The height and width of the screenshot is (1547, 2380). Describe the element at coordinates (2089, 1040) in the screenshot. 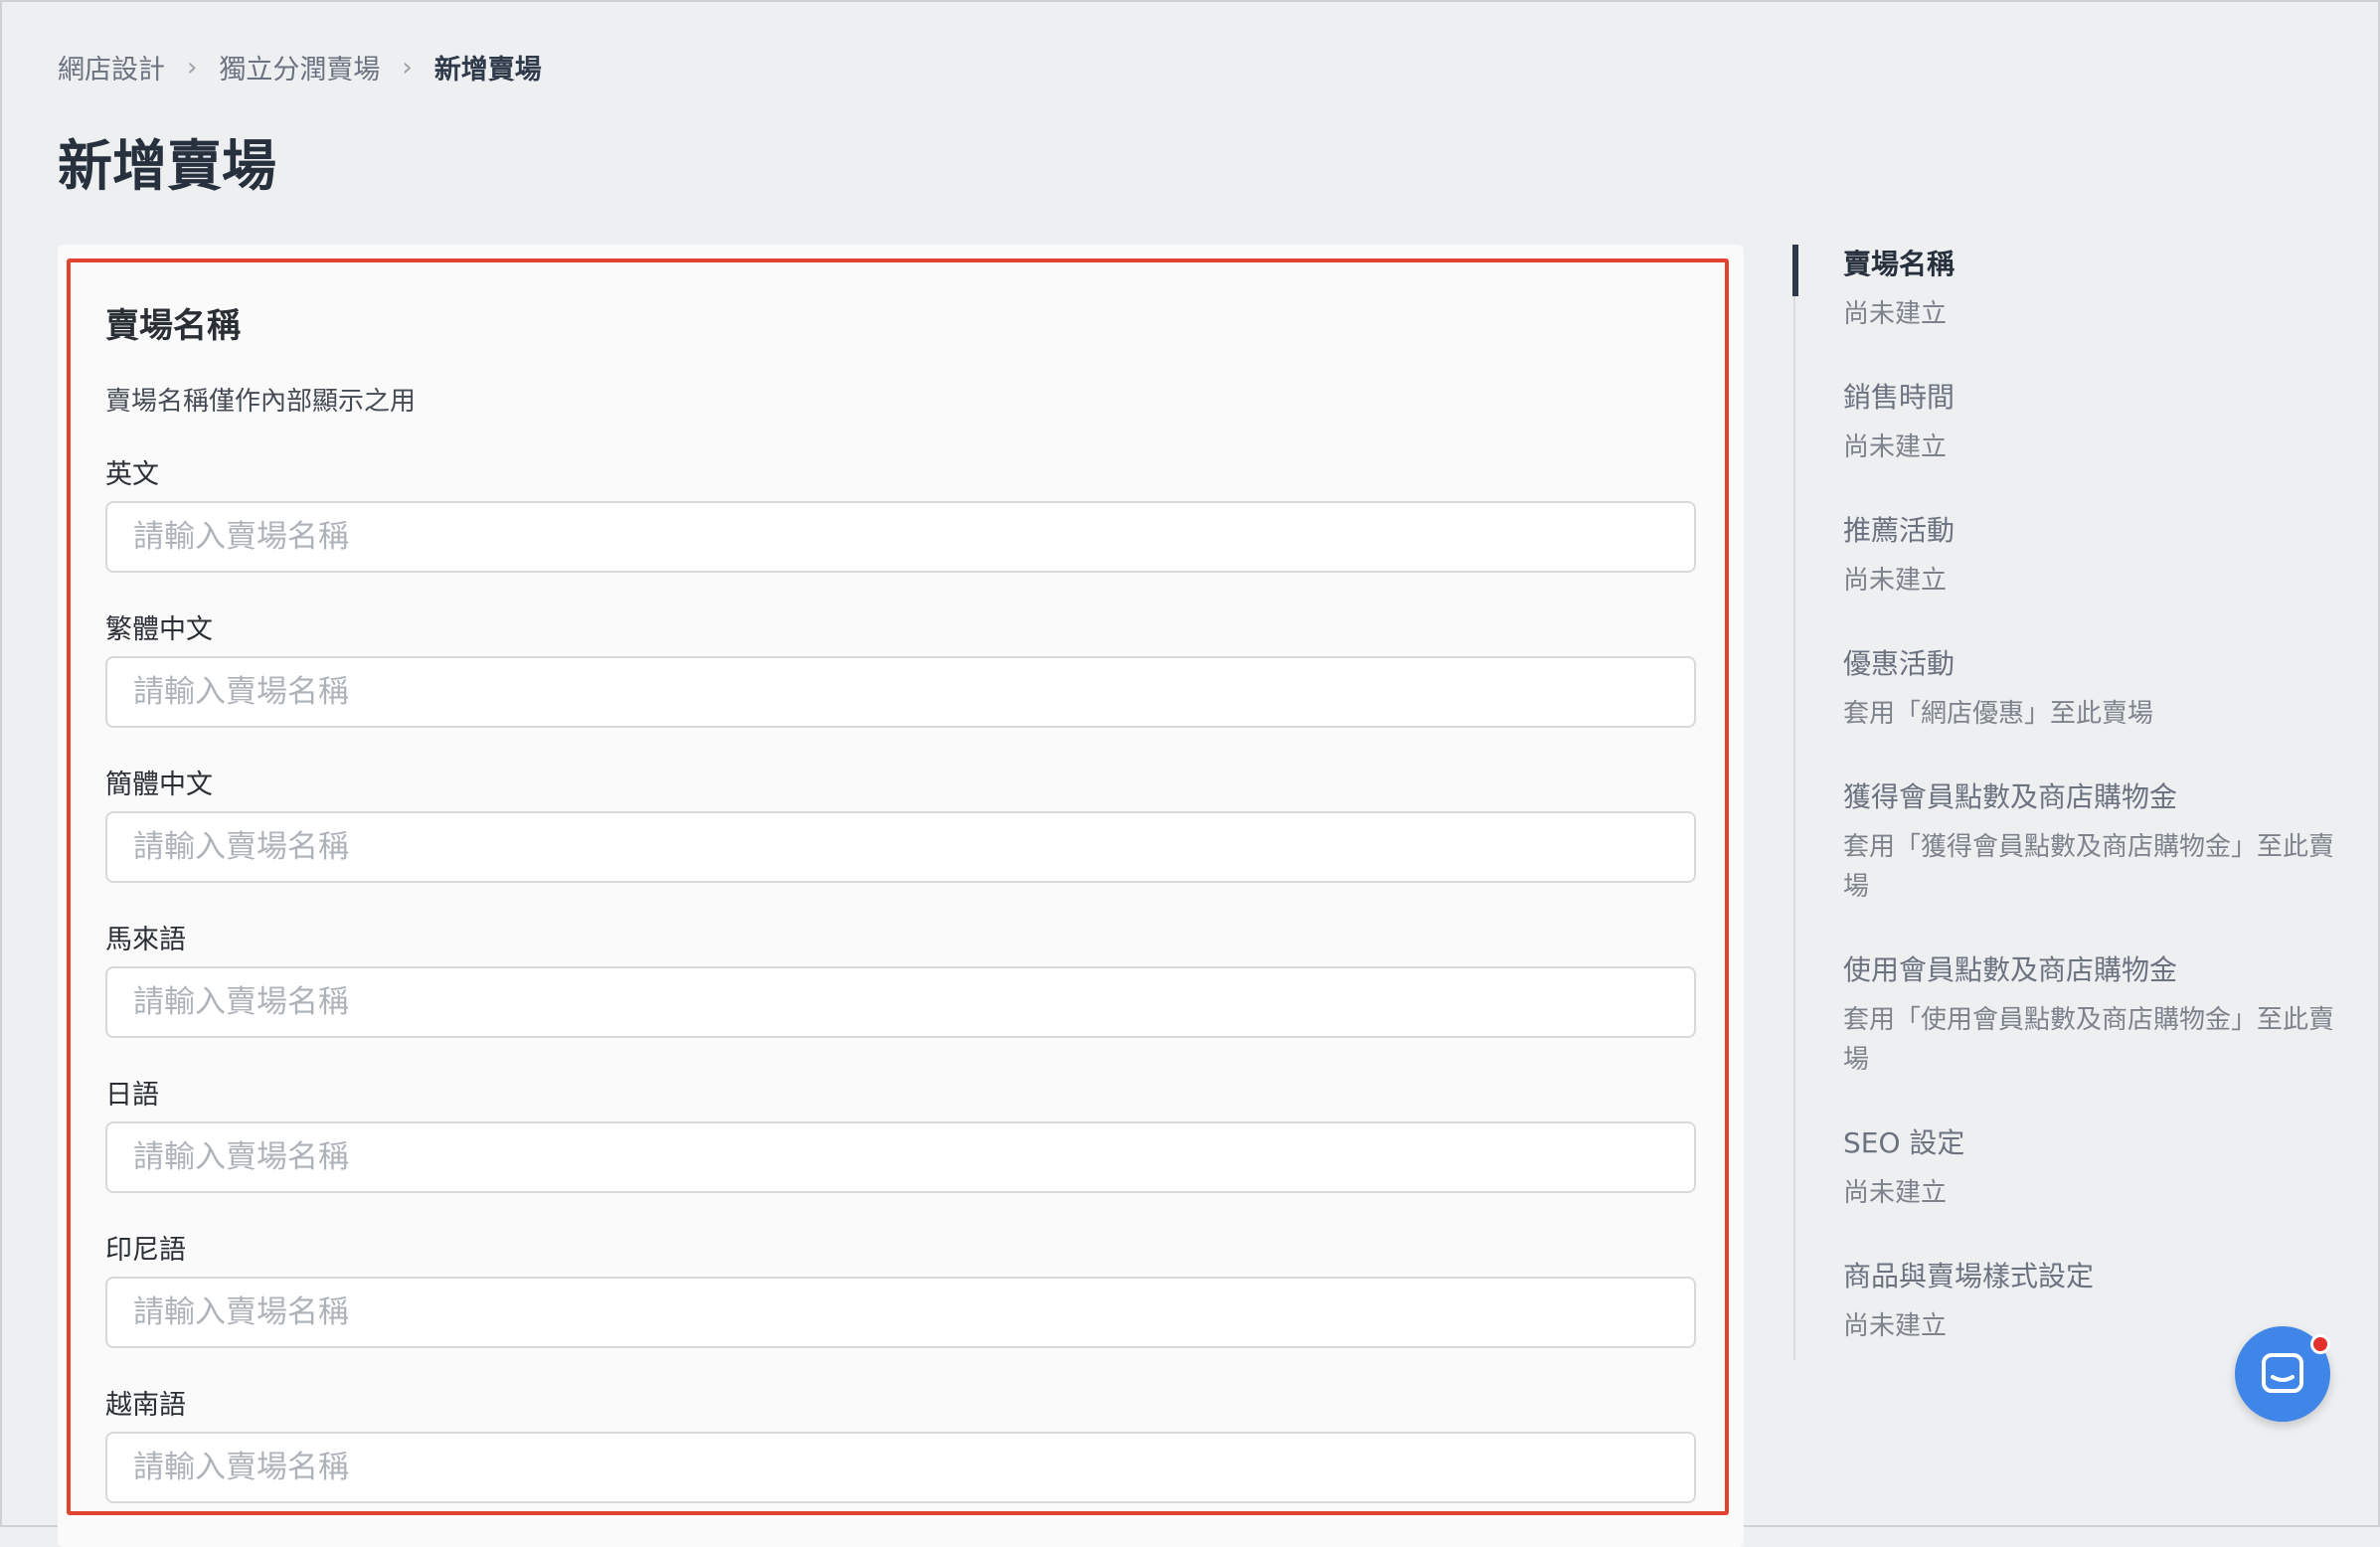

I see `nav-item-status: 套用「使用會員點數及商店購物金」至此賣場` at that location.